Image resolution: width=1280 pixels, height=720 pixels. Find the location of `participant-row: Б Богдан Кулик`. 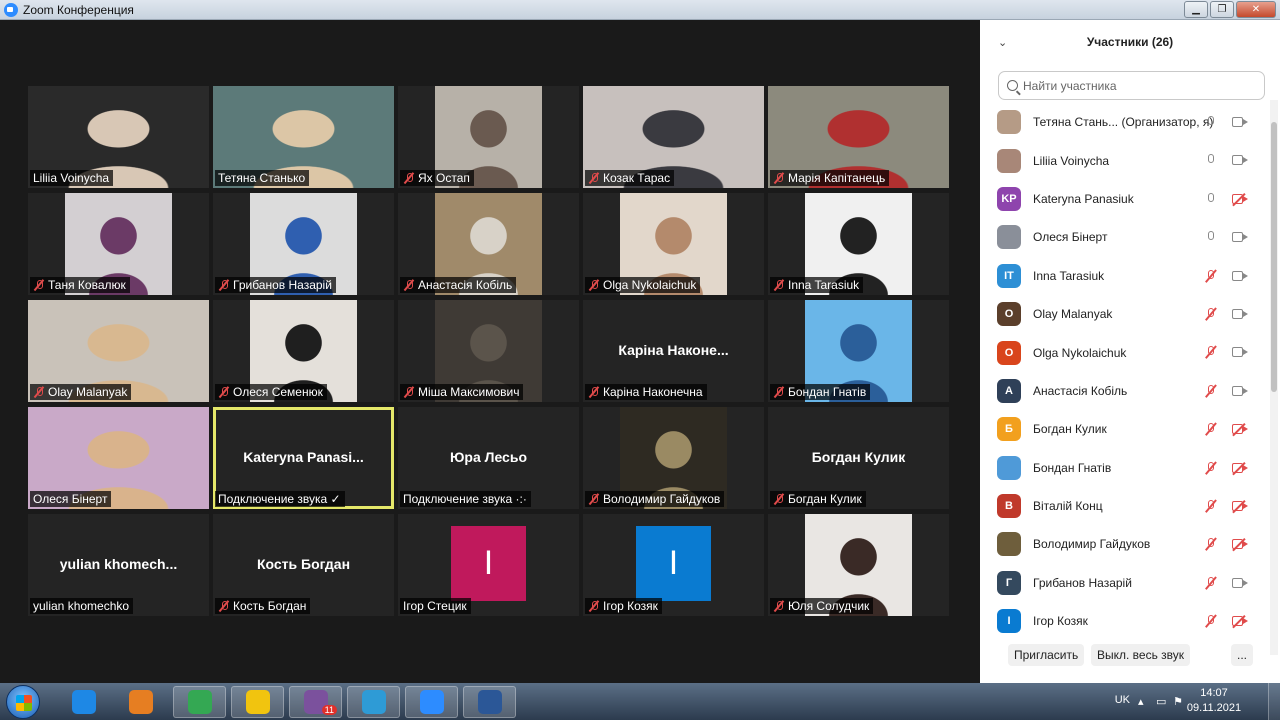

participant-row: Б Богдан Кулик is located at coordinates (1125, 429).